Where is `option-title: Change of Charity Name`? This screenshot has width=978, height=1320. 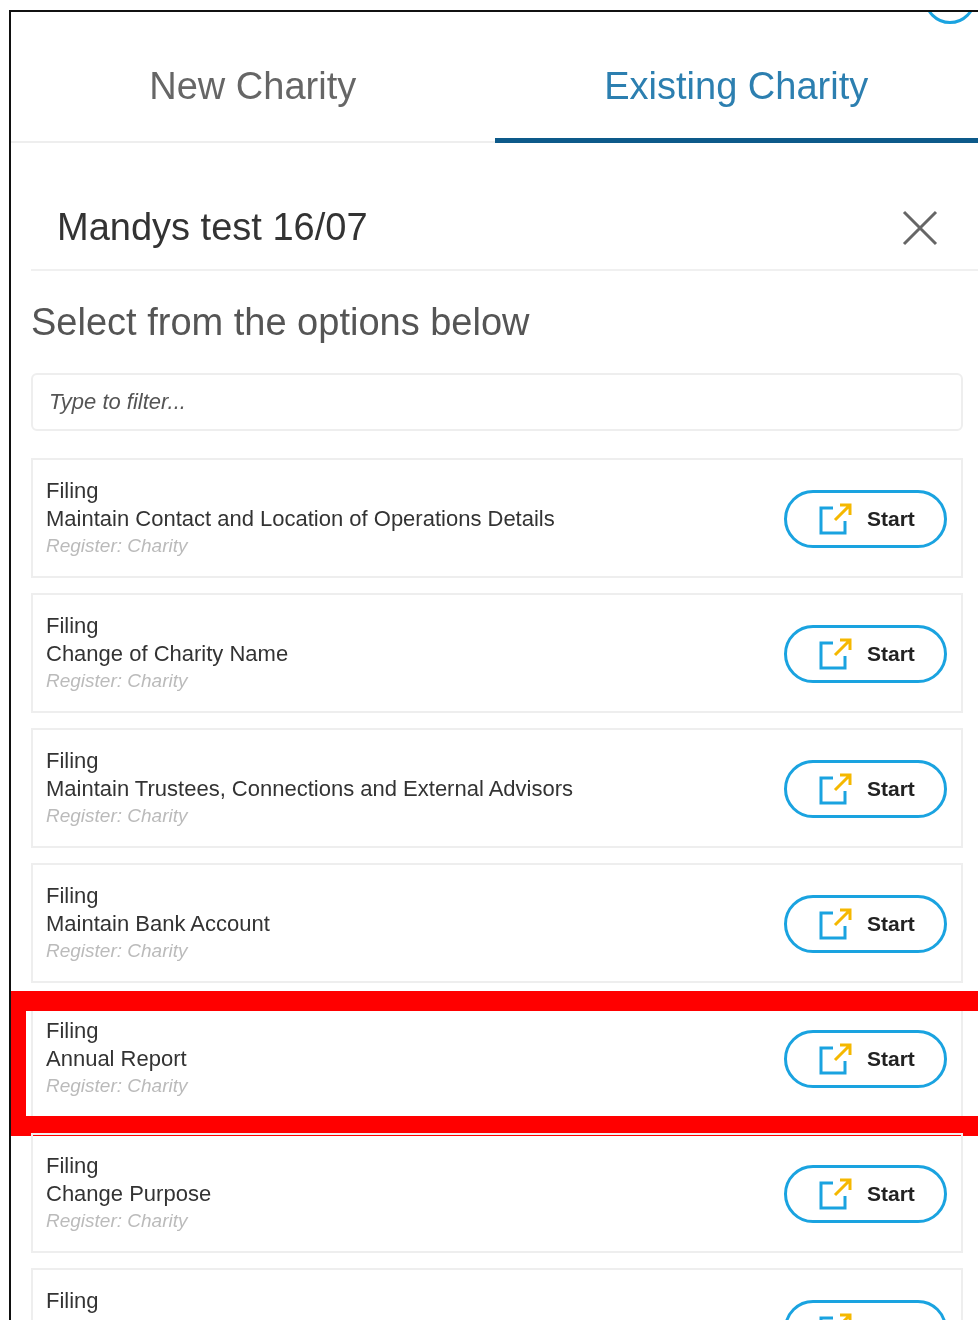 option-title: Change of Charity Name is located at coordinates (167, 654).